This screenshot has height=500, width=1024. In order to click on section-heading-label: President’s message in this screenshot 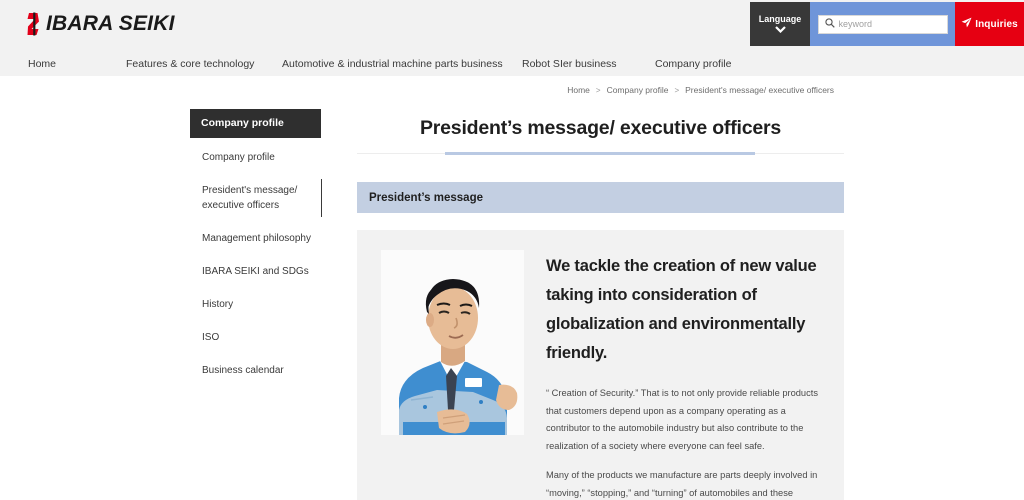, I will do `click(426, 197)`.